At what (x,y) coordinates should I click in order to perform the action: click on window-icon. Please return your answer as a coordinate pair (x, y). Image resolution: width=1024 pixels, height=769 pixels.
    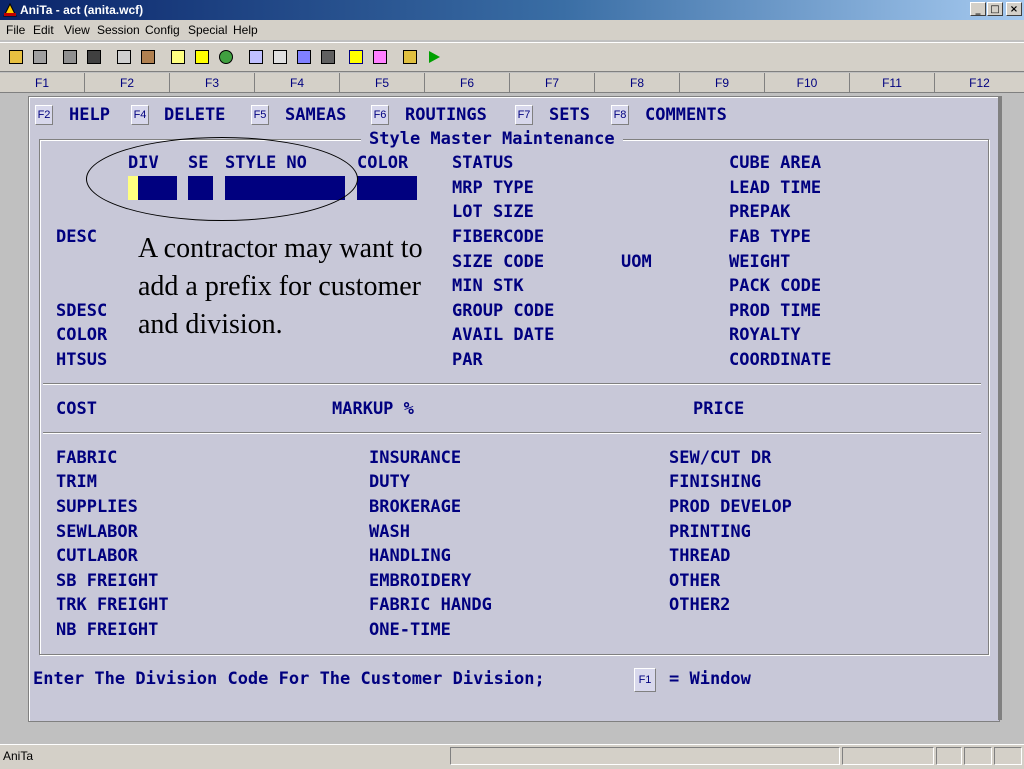
    Looking at the image, I should click on (178, 57).